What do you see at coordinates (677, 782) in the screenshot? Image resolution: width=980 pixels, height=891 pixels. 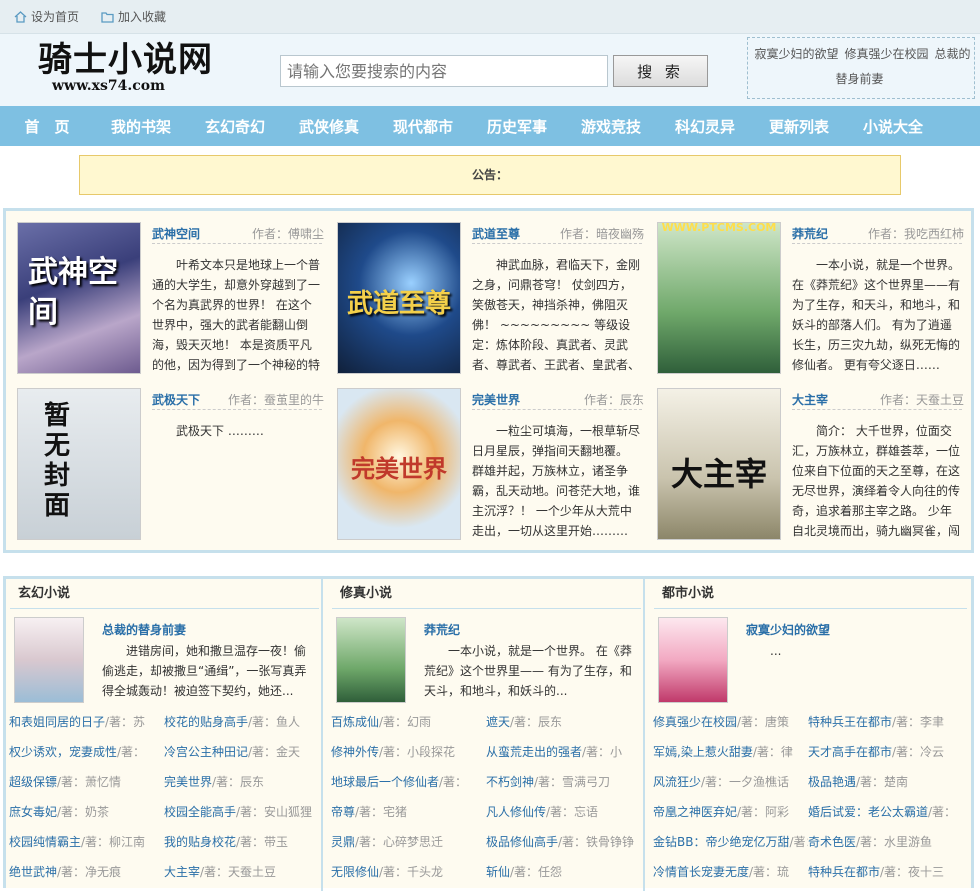 I see `book-link: 风流狂少` at bounding box center [677, 782].